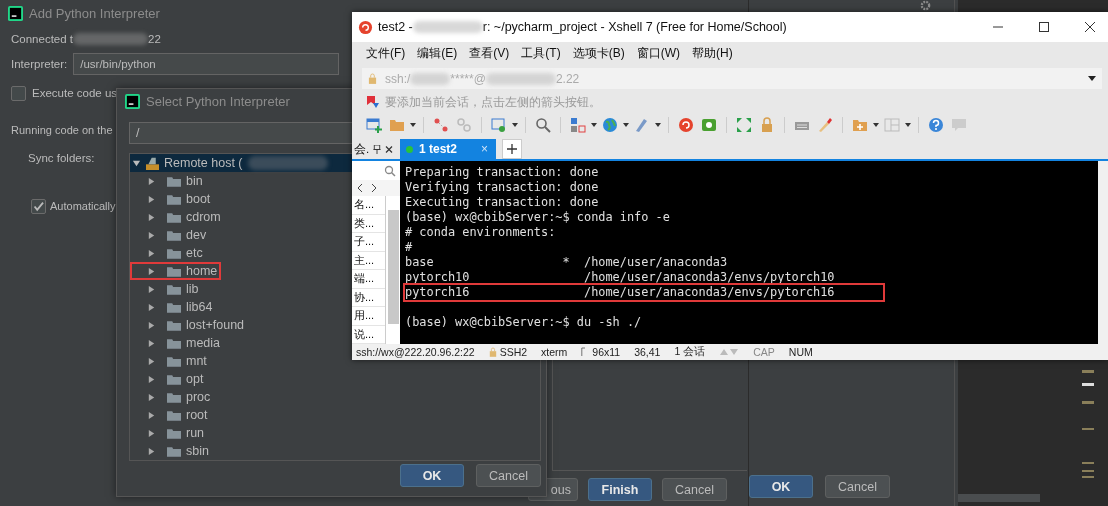 The image size is (1108, 506). Describe the element at coordinates (195, 379) in the screenshot. I see `tree-label: opt` at that location.